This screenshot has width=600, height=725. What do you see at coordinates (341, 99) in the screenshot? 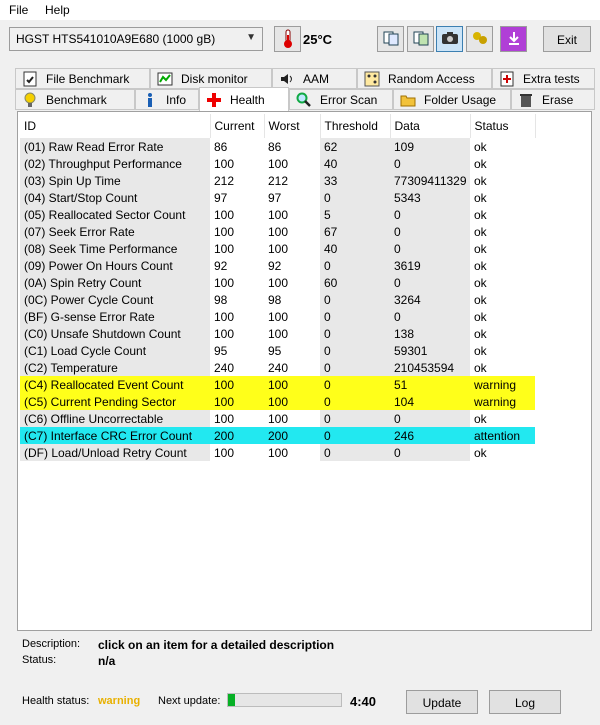
I see `tab-error-scan: Error Scan` at bounding box center [341, 99].